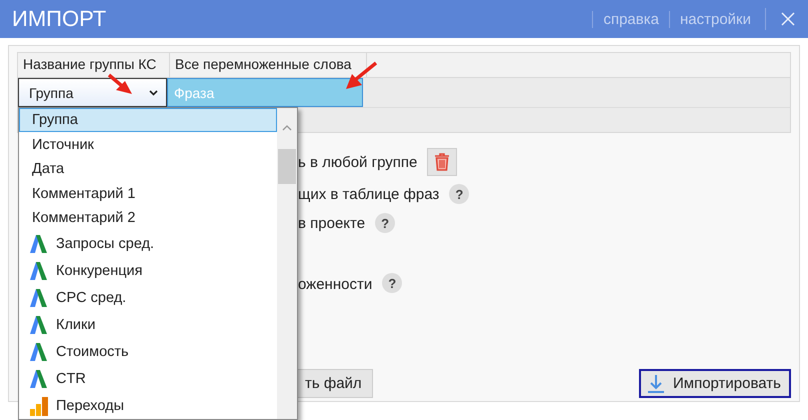  I want to click on scroll-thumb, so click(287, 166).